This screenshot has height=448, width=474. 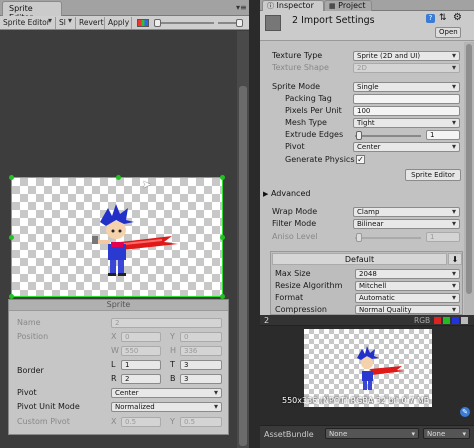 What do you see at coordinates (201, 351) in the screenshot?
I see `height-field: 336` at bounding box center [201, 351].